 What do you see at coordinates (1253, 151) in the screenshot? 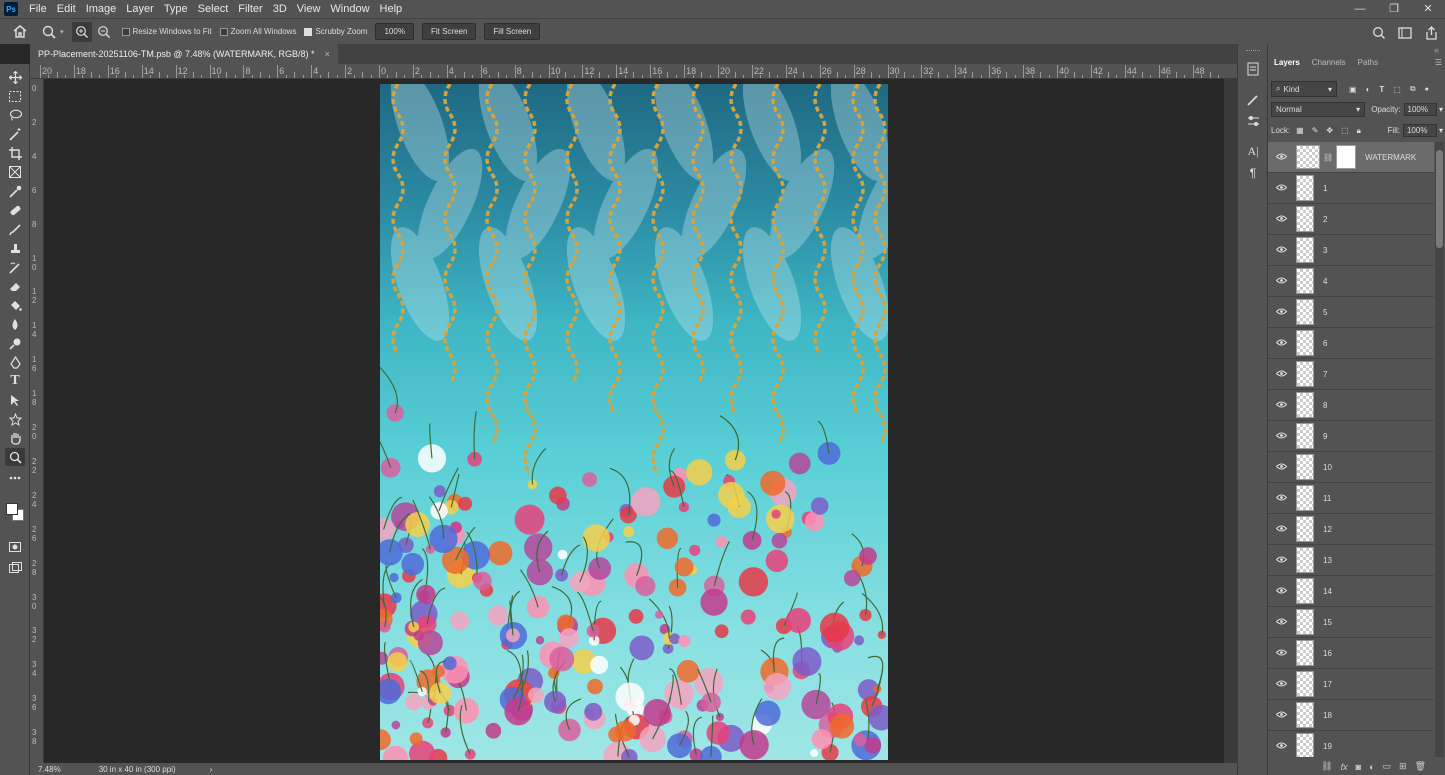
I see `character-panel-icon: A|` at bounding box center [1253, 151].